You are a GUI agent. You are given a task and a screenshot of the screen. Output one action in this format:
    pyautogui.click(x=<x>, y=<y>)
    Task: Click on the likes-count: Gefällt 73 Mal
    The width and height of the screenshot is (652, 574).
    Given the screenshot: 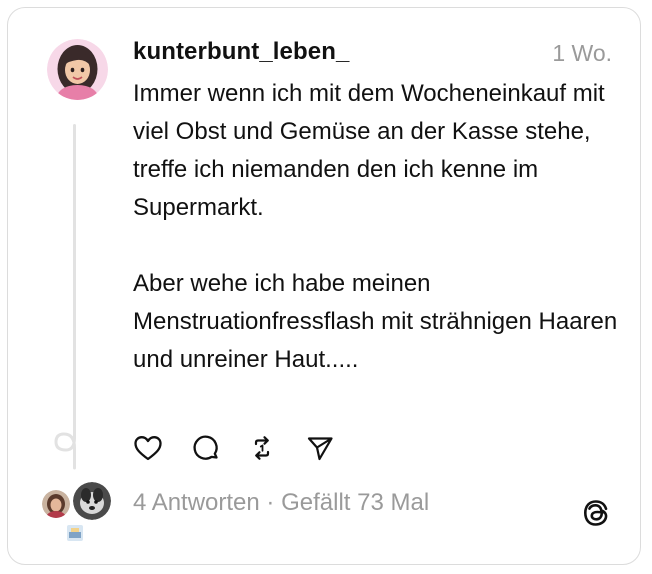 What is the action you would take?
    pyautogui.click(x=355, y=502)
    